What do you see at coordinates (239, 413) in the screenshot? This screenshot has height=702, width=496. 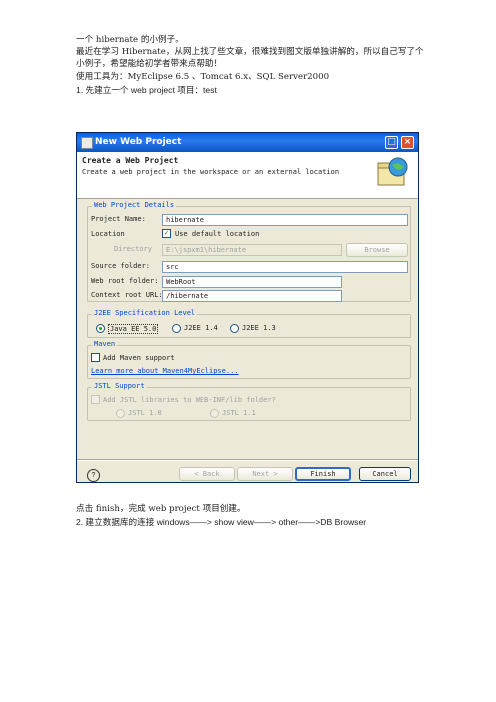 I see `radio-jstl-11-label: JSTL 1.1` at bounding box center [239, 413].